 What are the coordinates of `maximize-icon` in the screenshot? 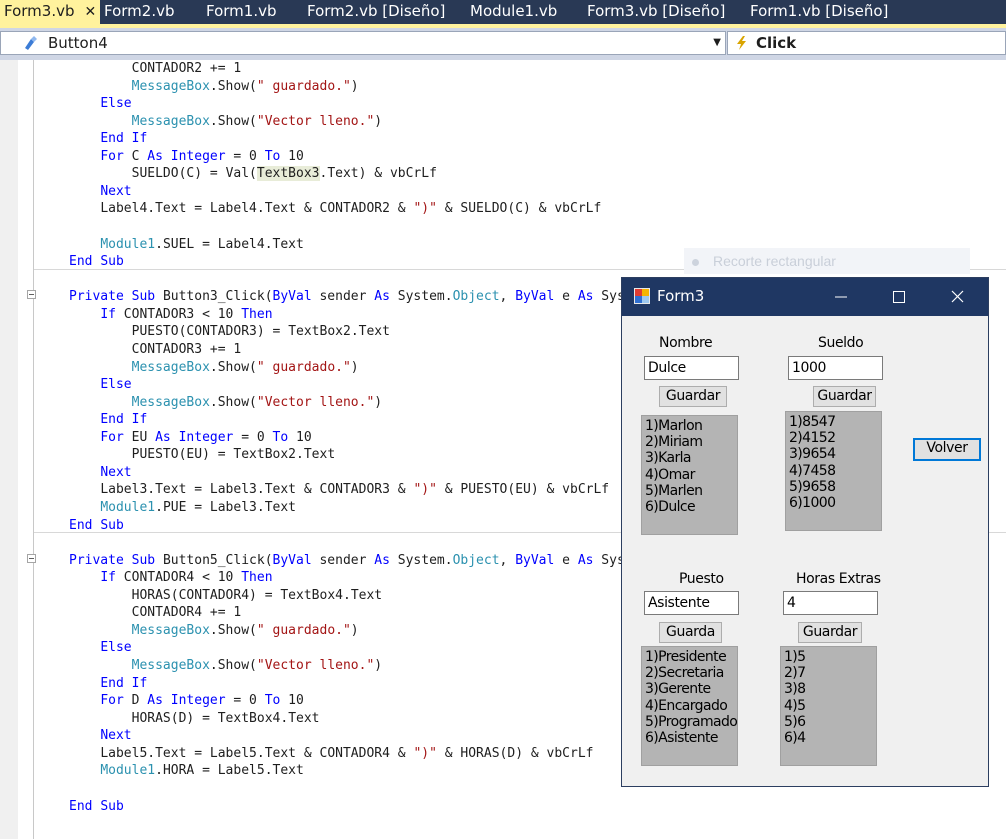 It's located at (899, 297).